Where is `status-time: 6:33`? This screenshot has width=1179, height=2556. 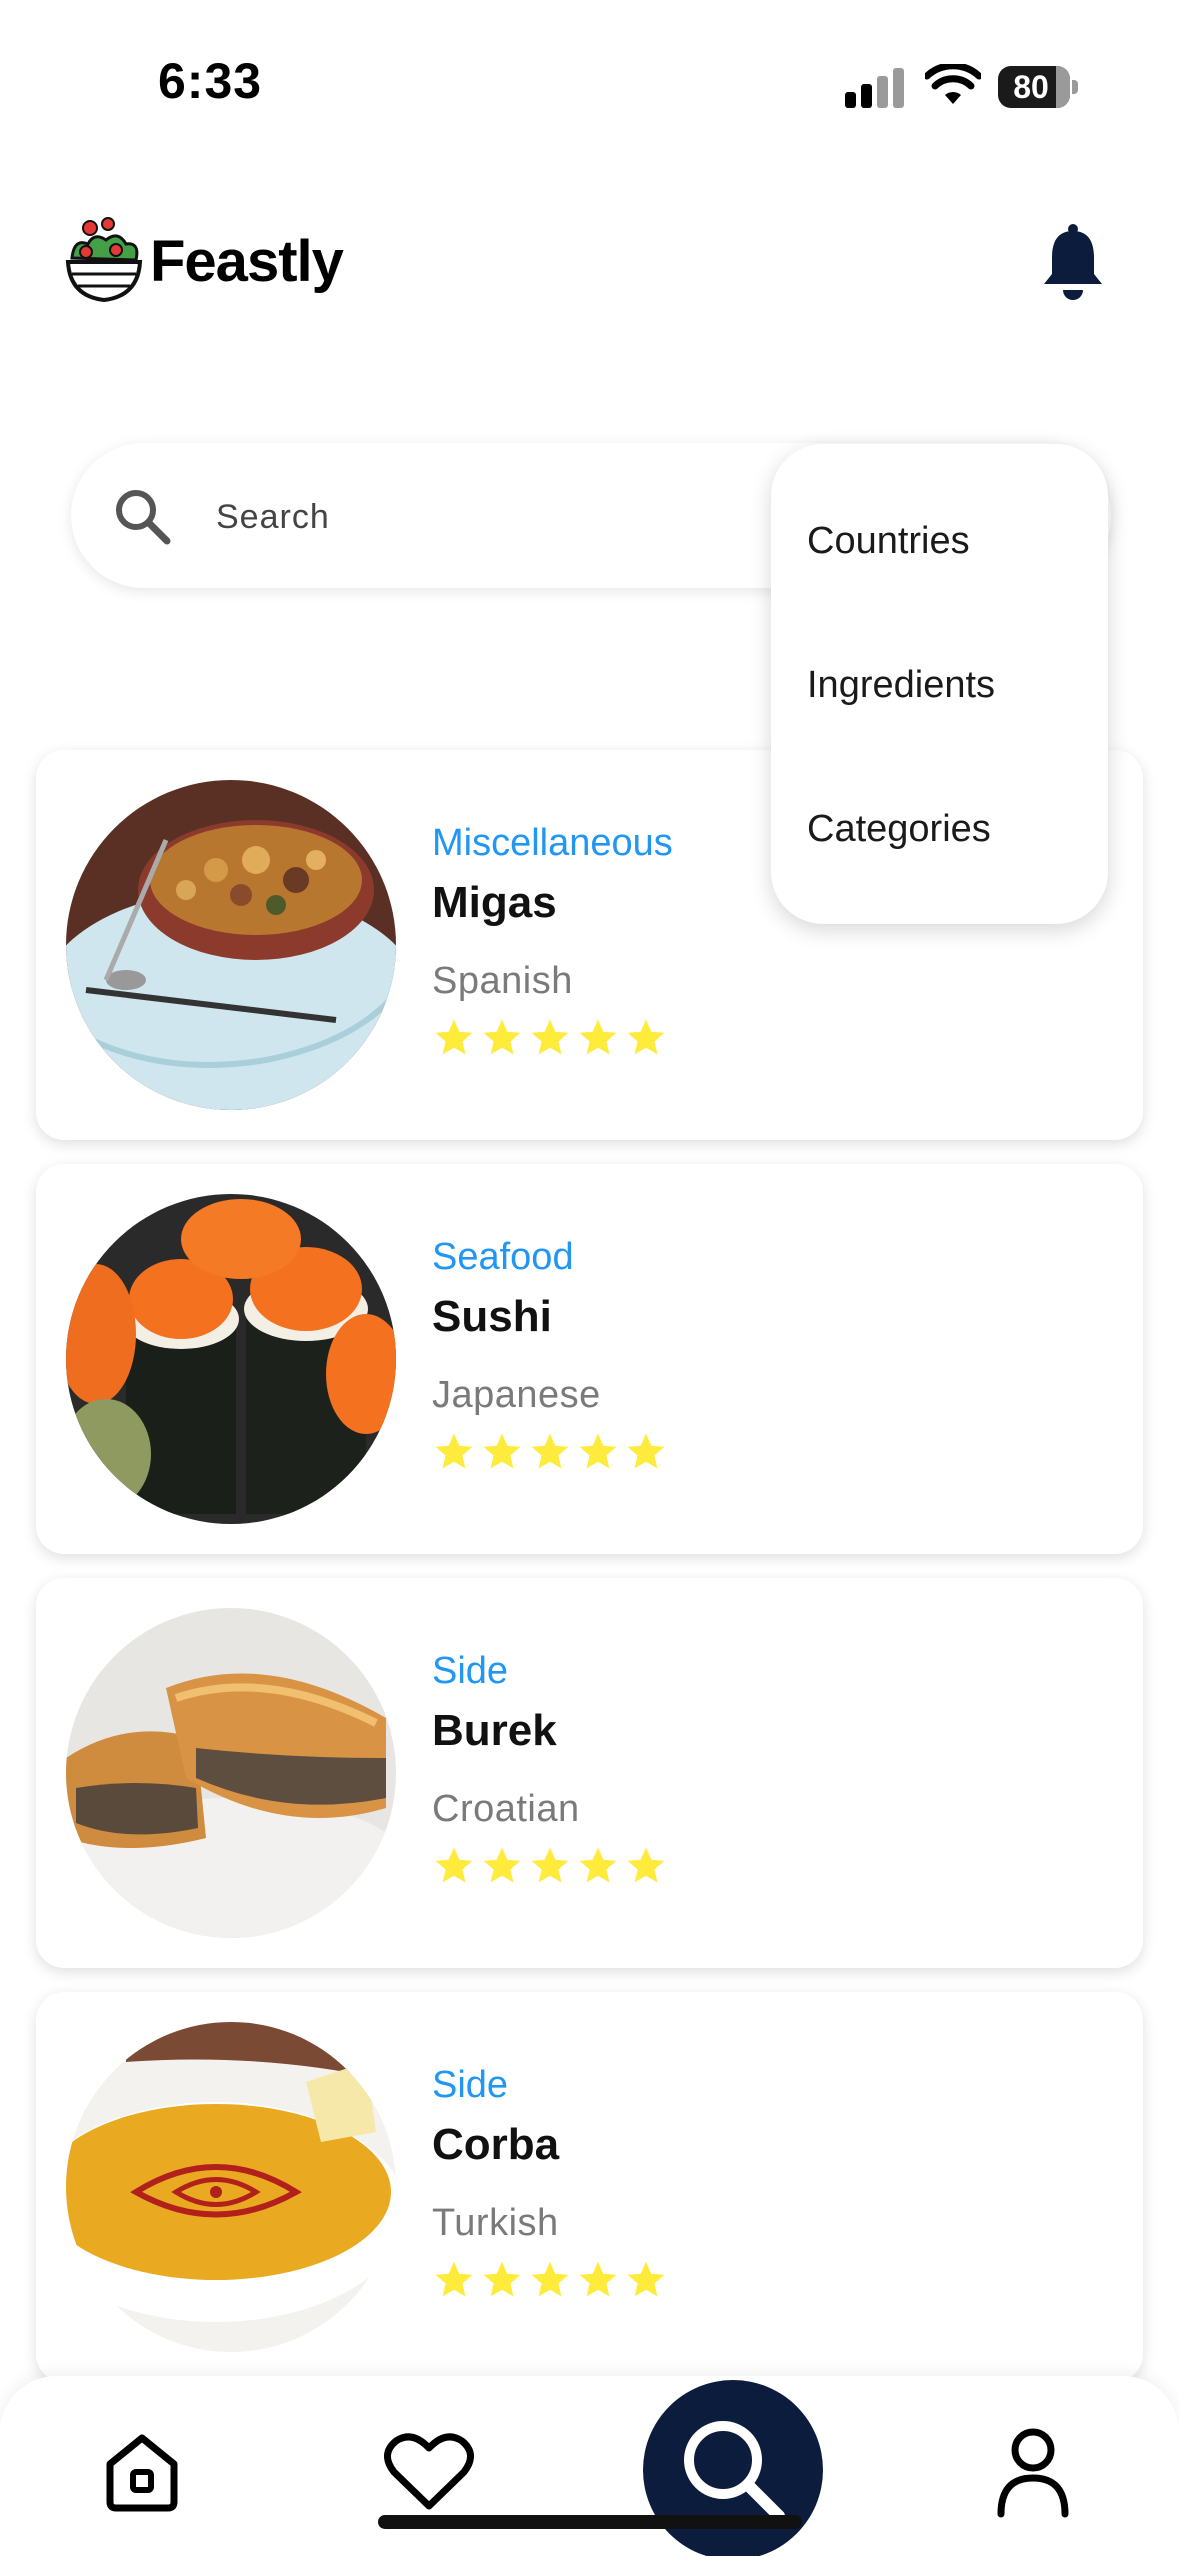 status-time: 6:33 is located at coordinates (210, 81).